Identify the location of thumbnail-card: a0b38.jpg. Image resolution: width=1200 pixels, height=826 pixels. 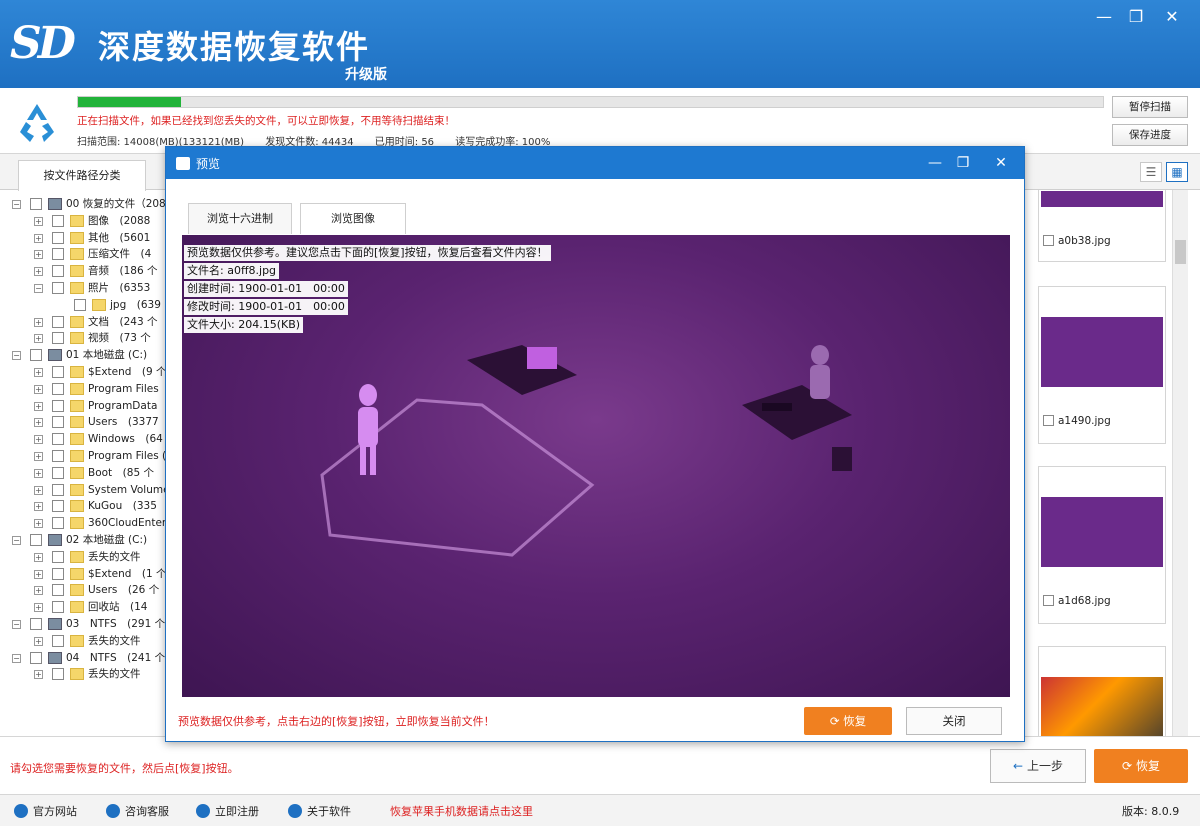
(1102, 226).